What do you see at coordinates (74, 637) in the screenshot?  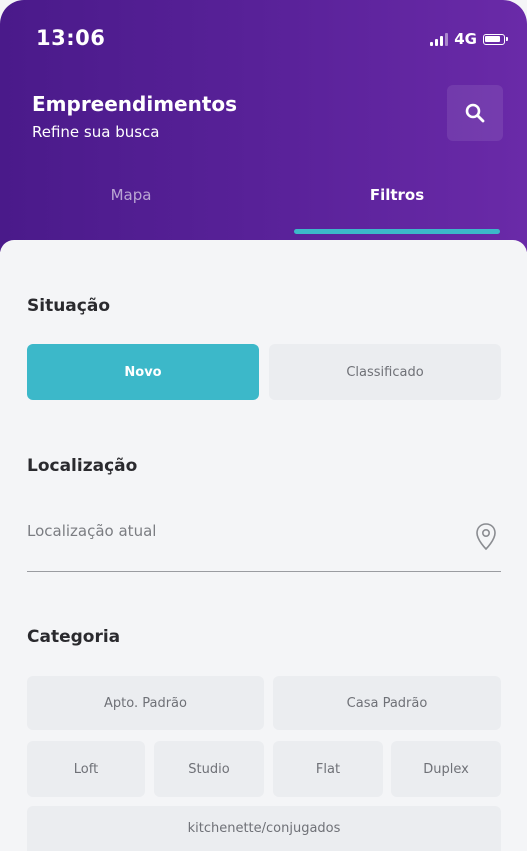 I see `section-title-categoria: Categoria` at bounding box center [74, 637].